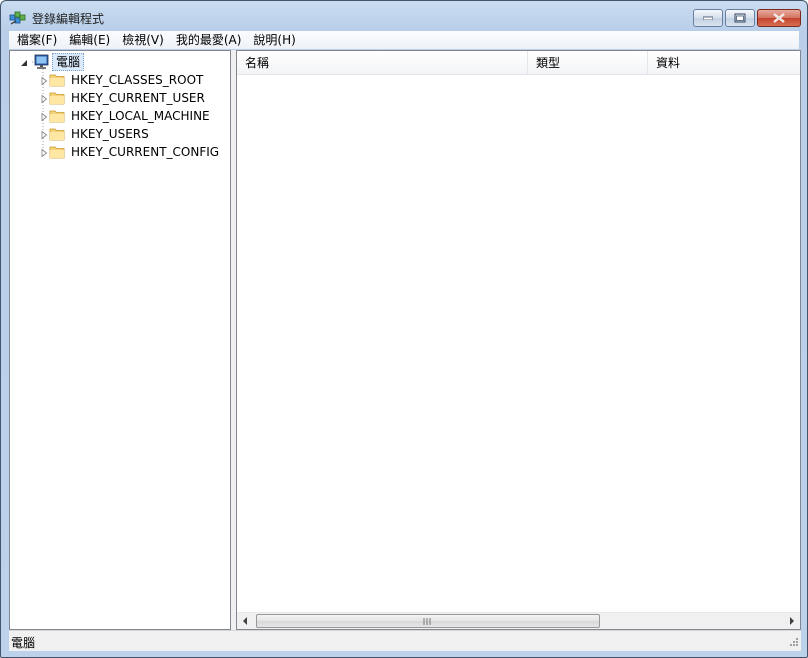 The height and width of the screenshot is (658, 808). What do you see at coordinates (110, 134) in the screenshot?
I see `tree-label-hku: HKEY_USERS` at bounding box center [110, 134].